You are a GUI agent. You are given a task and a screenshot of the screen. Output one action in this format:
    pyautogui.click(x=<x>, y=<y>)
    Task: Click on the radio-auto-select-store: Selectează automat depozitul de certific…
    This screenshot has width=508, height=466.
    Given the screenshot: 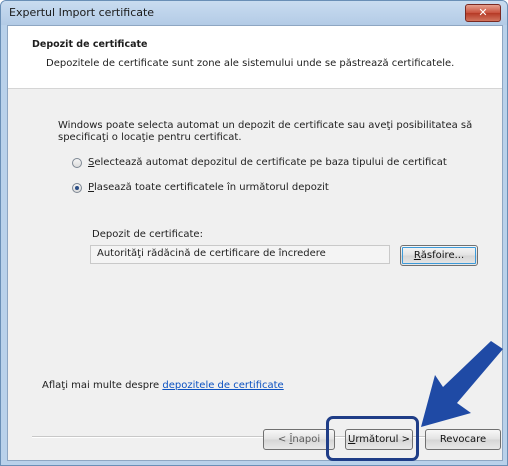 What is the action you would take?
    pyautogui.click(x=259, y=162)
    